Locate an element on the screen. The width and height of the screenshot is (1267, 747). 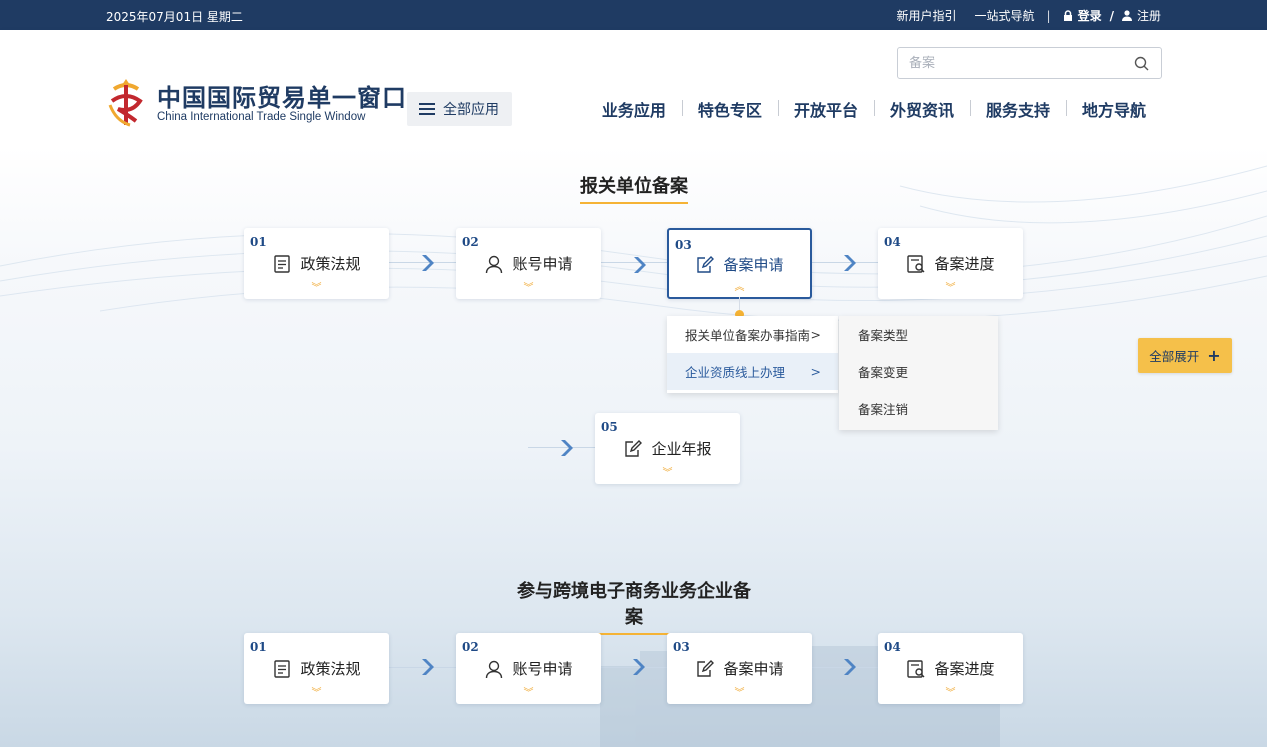
menu-item-guide: 报关单位备案办事指南 > is located at coordinates (752, 334).